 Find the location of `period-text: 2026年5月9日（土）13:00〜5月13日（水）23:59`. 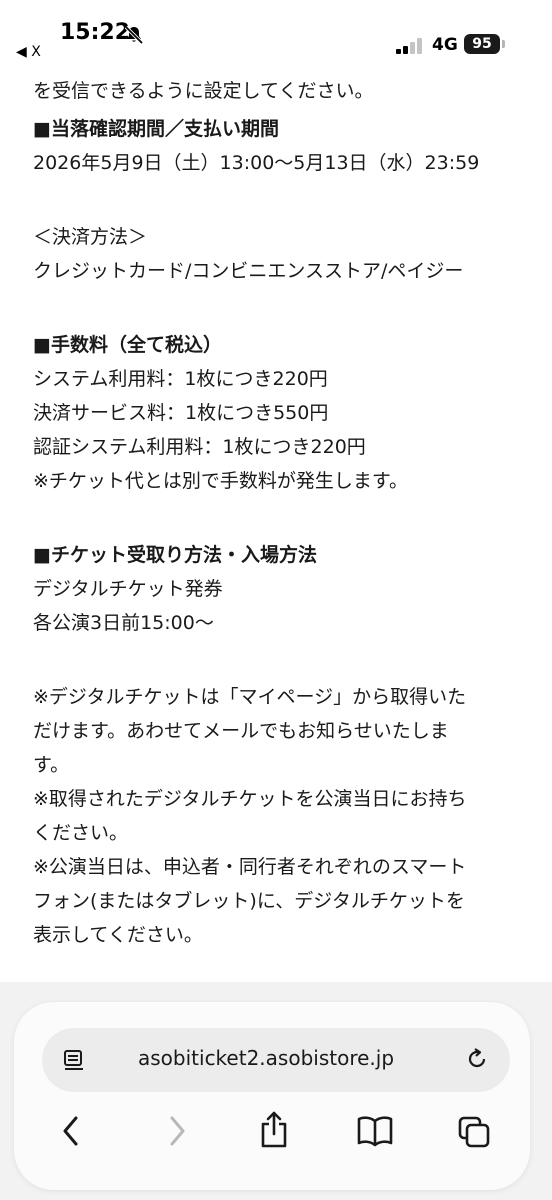

period-text: 2026年5月9日（土）13:00〜5月13日（水）23:59 is located at coordinates (256, 163).